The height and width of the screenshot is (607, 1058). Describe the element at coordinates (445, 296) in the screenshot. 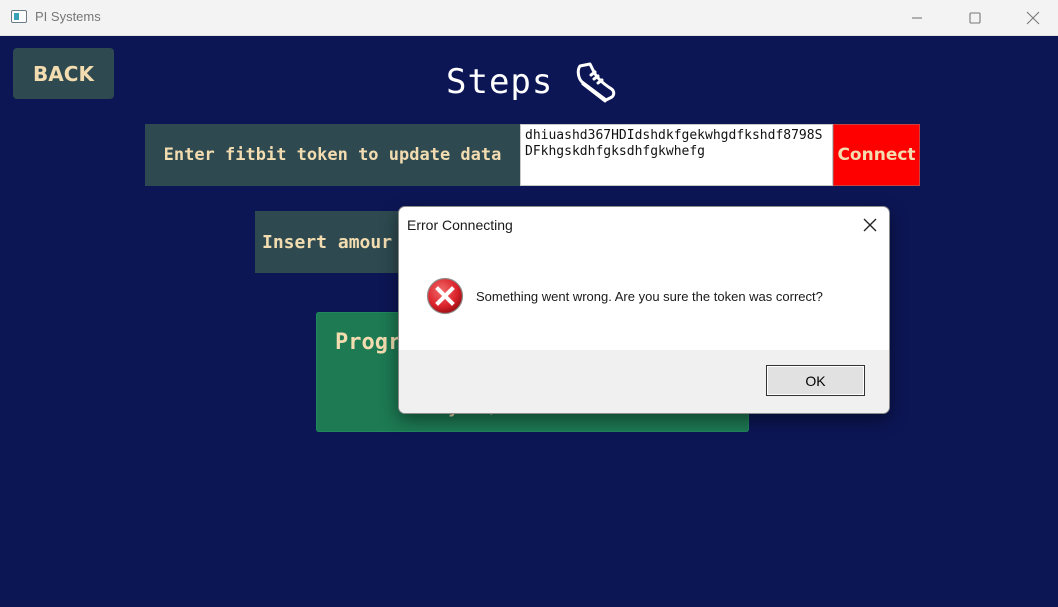

I see `error-icon` at that location.